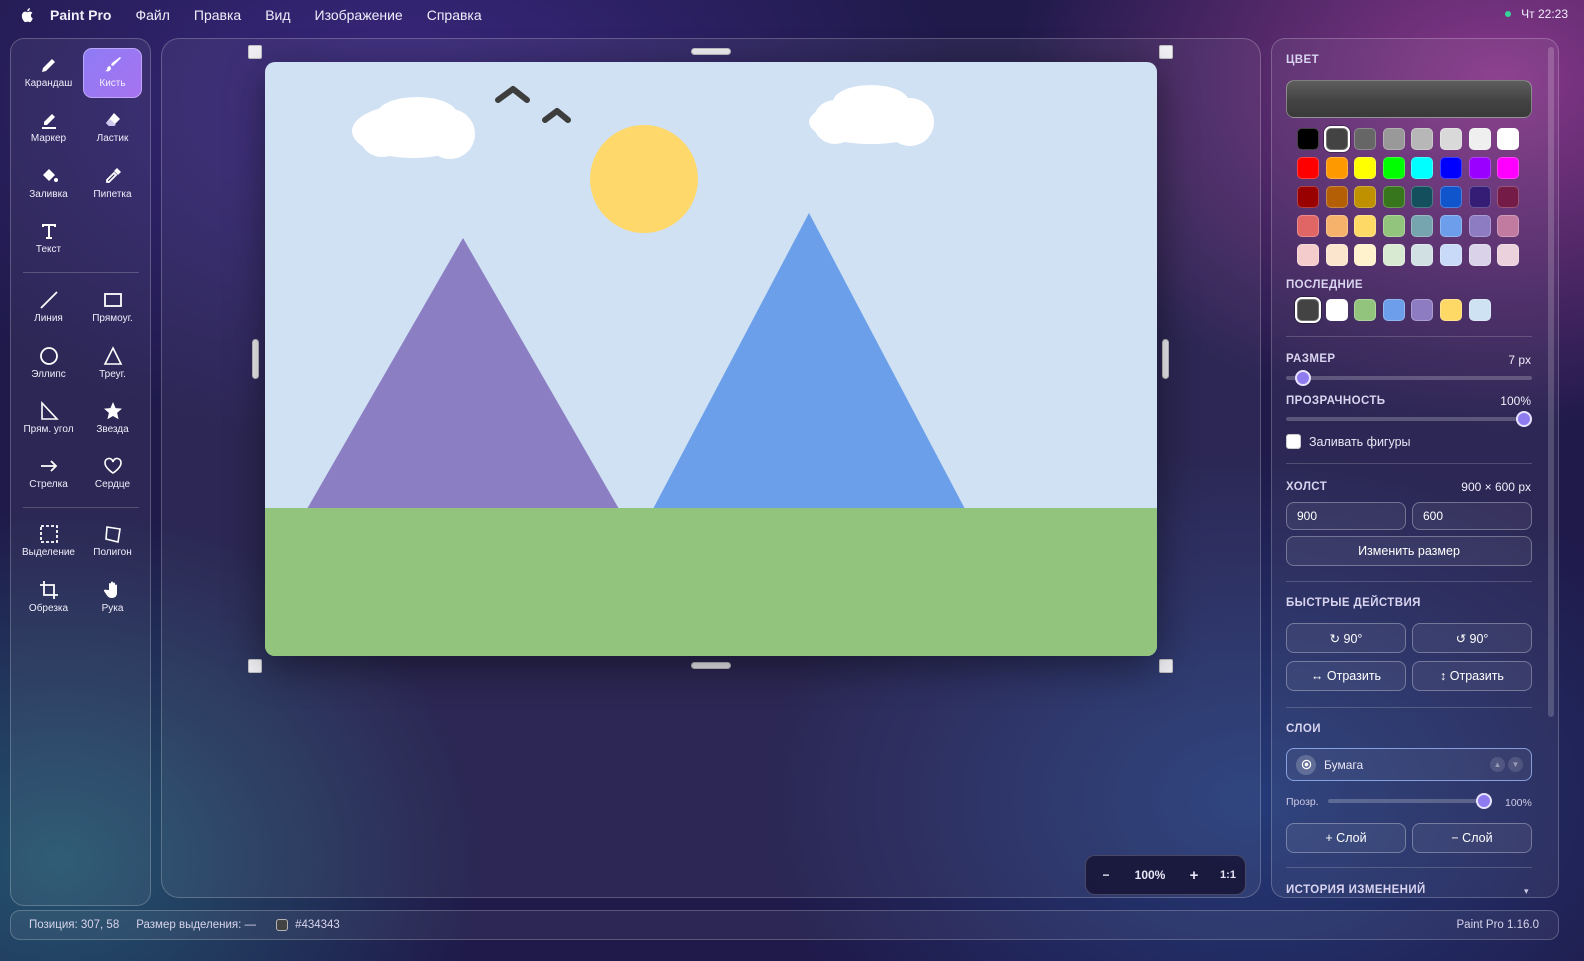  What do you see at coordinates (112, 73) in the screenshot?
I see `tool-brush: Кисть` at bounding box center [112, 73].